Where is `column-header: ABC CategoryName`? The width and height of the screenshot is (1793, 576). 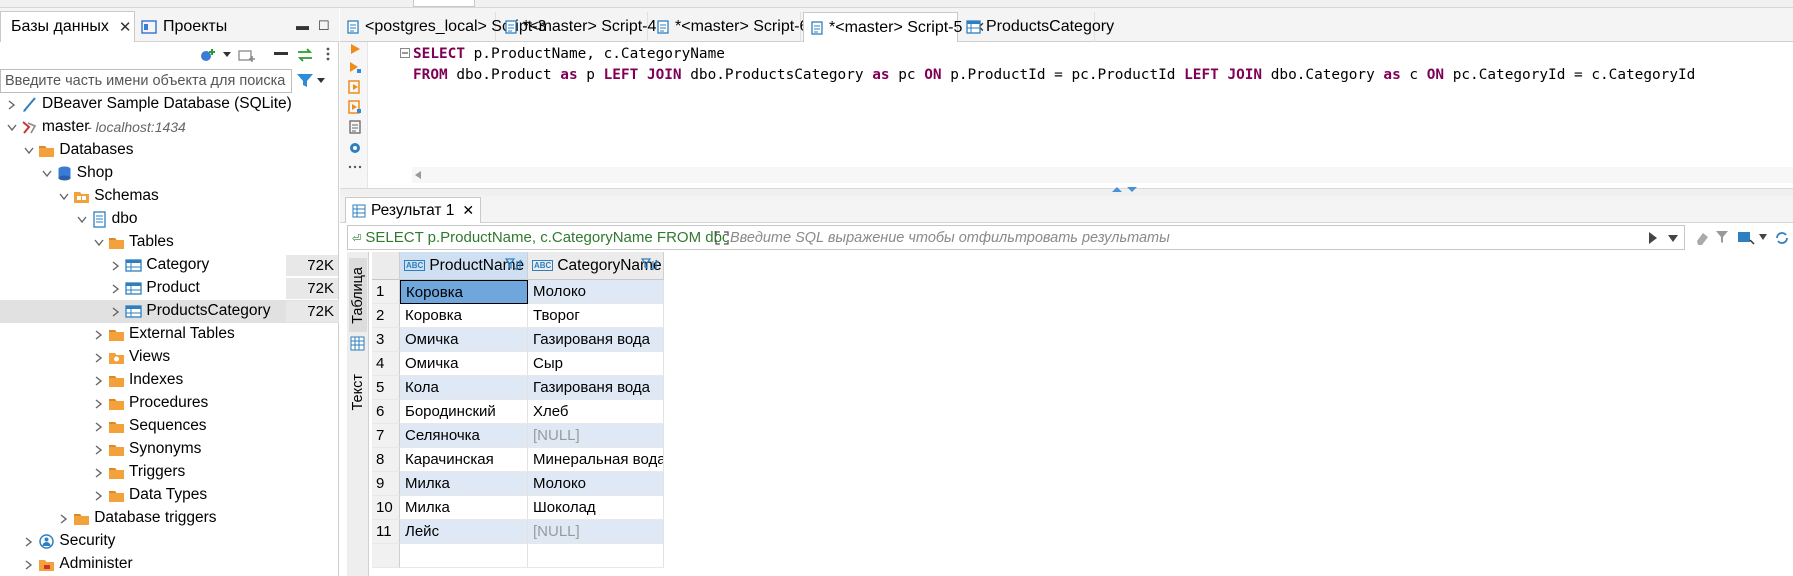
column-header: ABC CategoryName is located at coordinates (596, 266).